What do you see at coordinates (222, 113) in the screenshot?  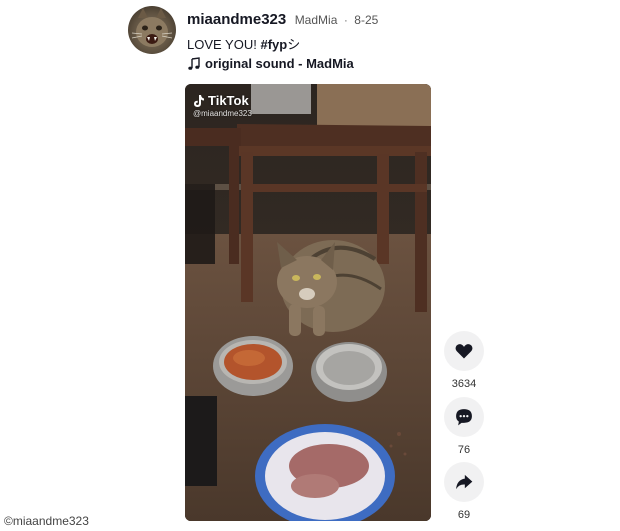 I see `watermark-handle: @miaandme323` at bounding box center [222, 113].